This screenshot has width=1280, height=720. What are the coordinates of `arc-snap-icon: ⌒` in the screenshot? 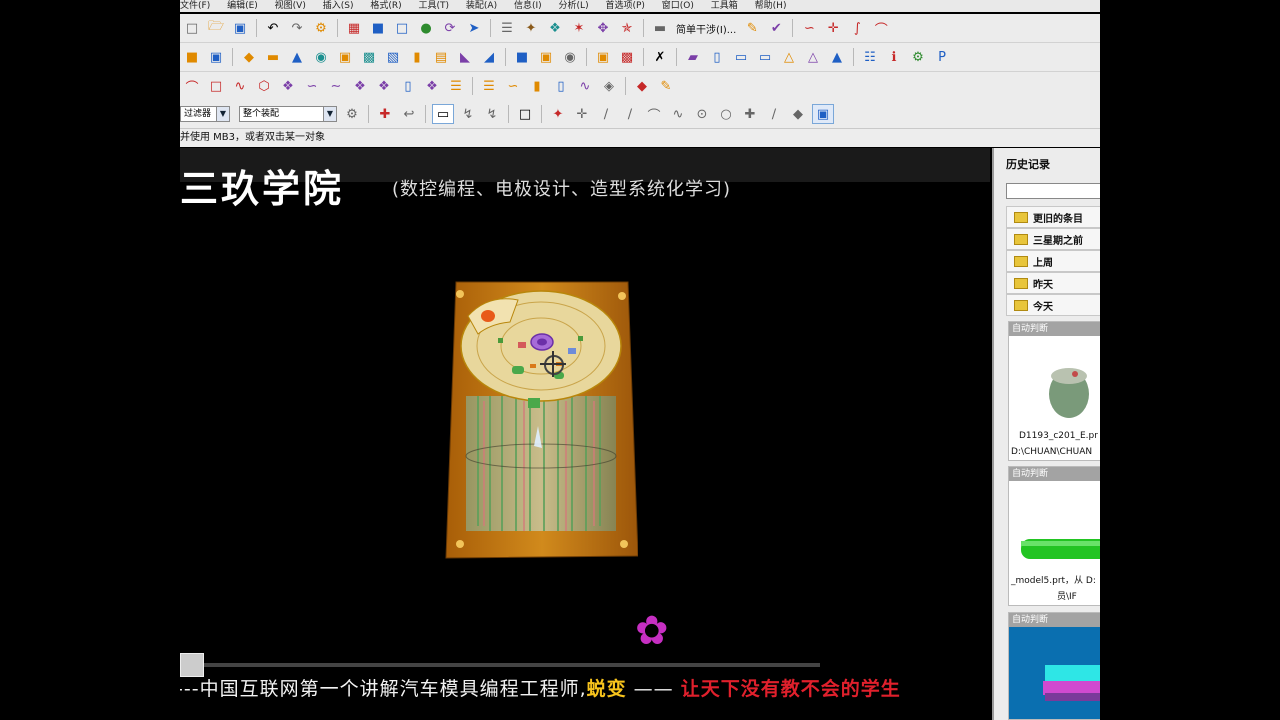 It's located at (654, 114).